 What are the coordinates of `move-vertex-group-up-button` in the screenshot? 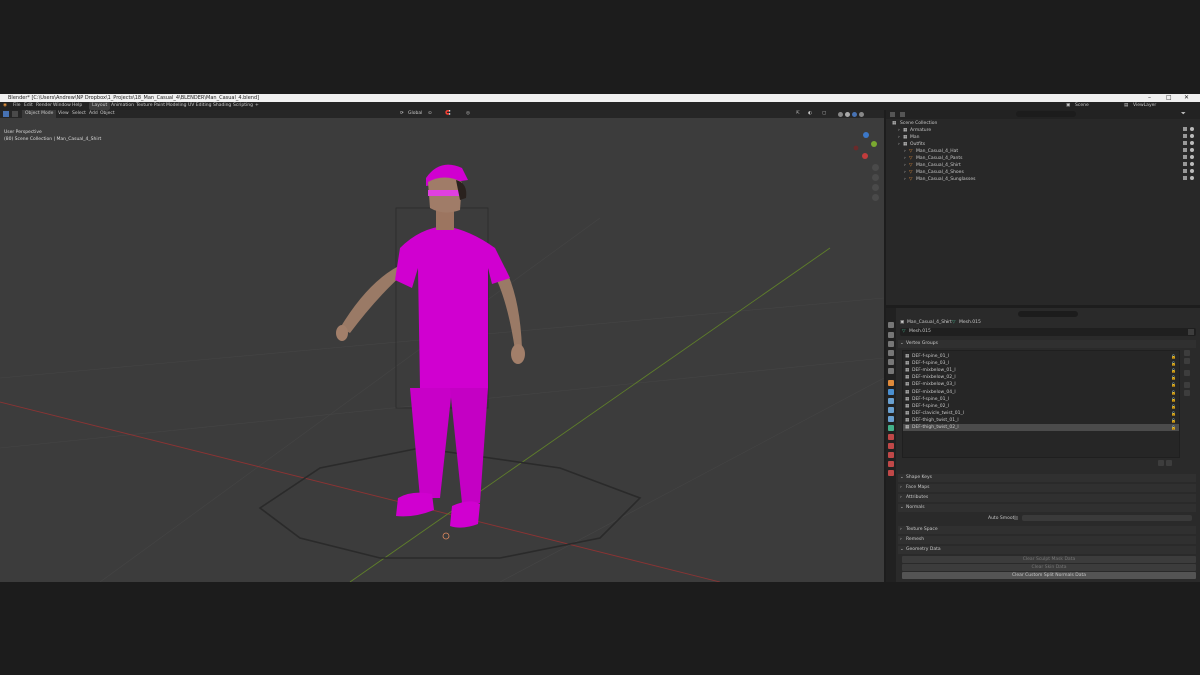 It's located at (1187, 385).